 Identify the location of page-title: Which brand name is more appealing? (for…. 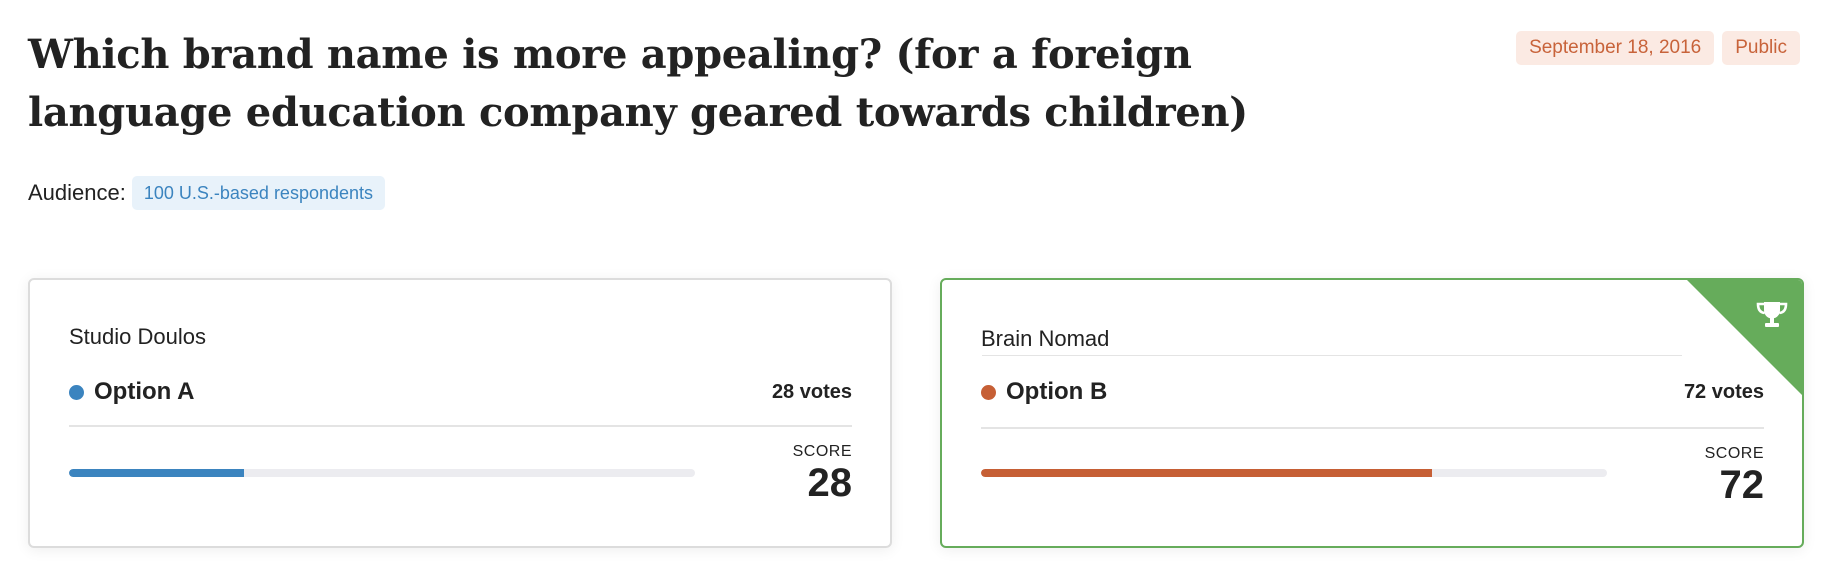
(638, 83).